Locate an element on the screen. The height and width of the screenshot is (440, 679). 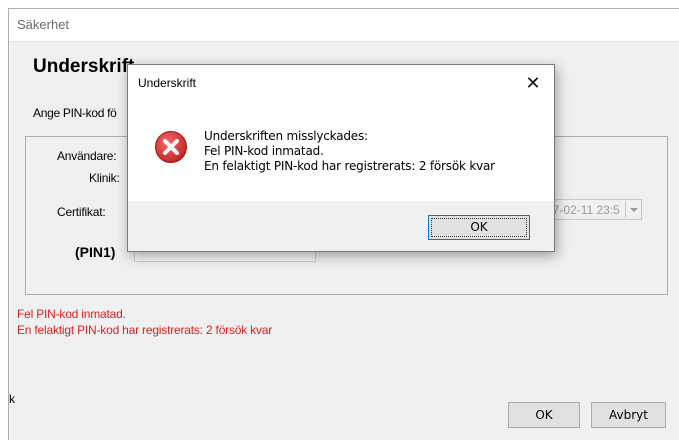
user-label: Användare: is located at coordinates (87, 156).